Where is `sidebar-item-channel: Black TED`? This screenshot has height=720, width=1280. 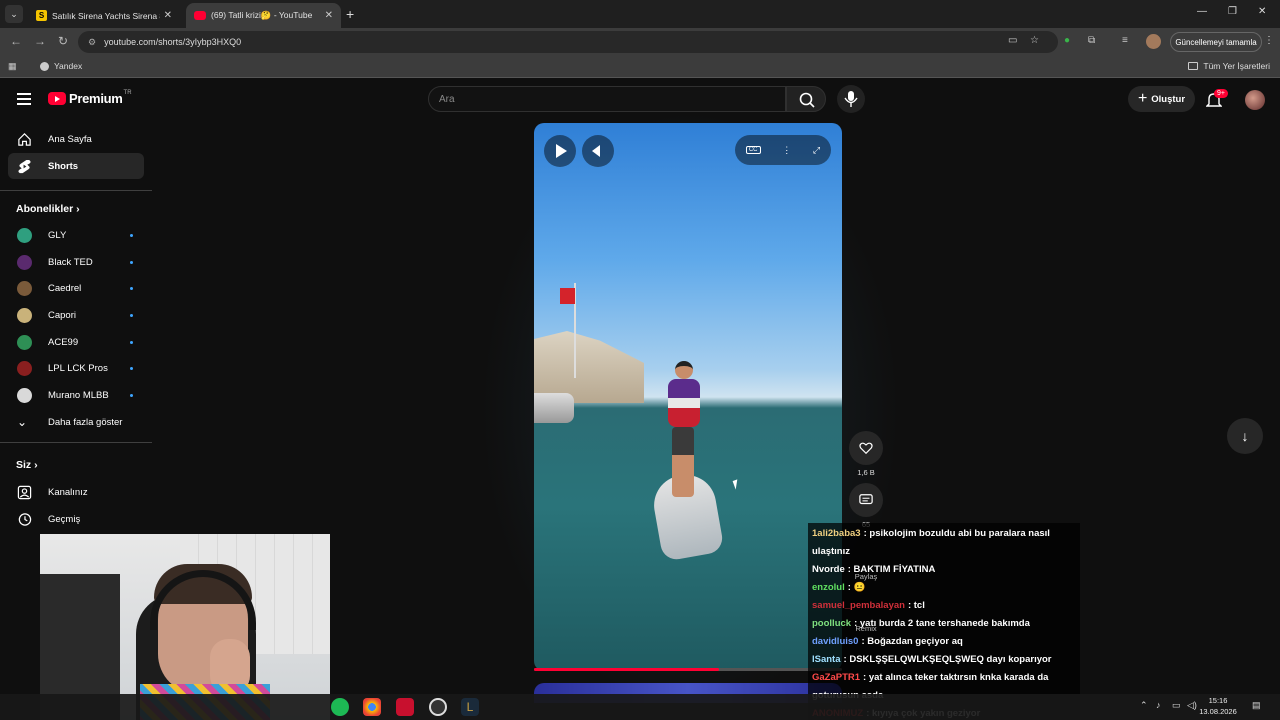
sidebar-item-channel: Black TED is located at coordinates (76, 262).